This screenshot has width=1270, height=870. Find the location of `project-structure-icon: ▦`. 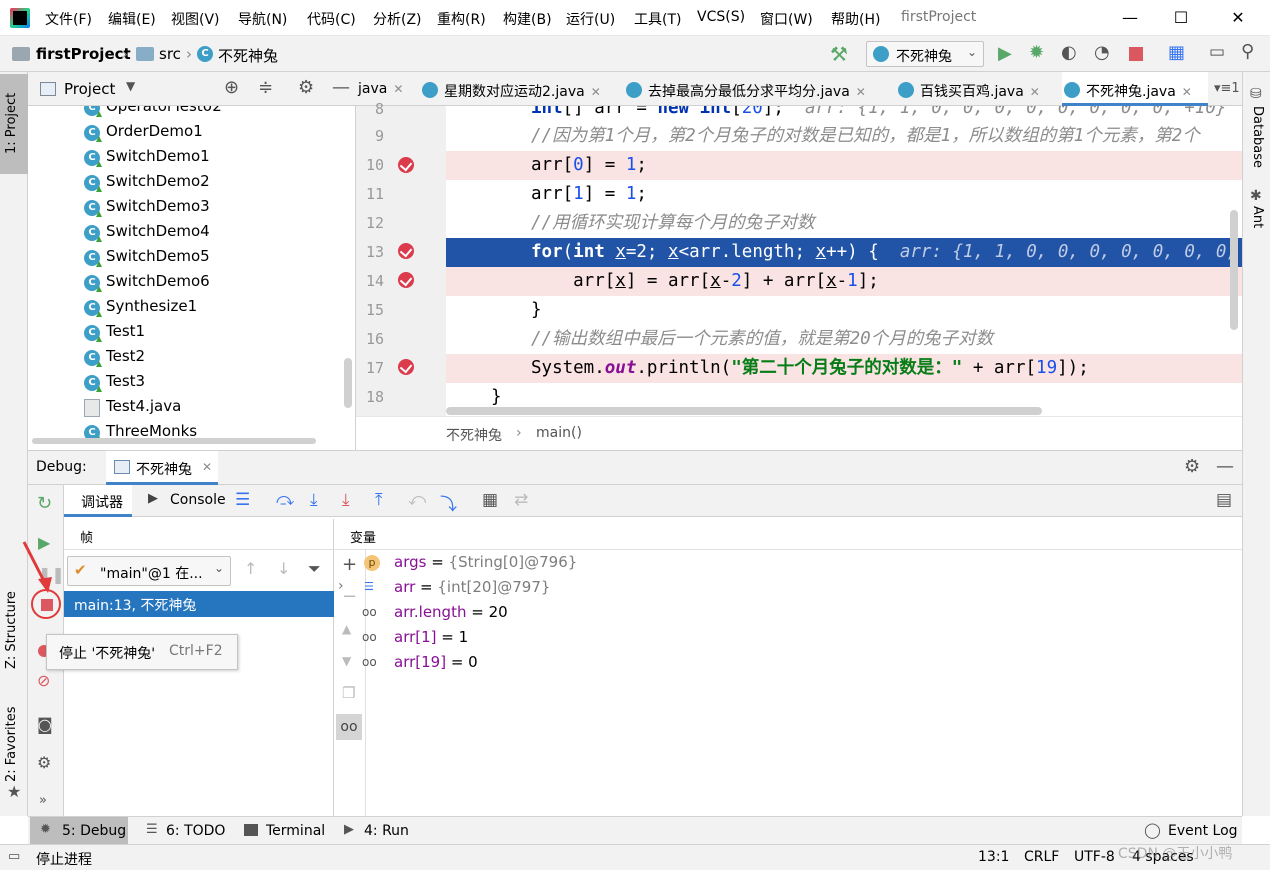

project-structure-icon: ▦ is located at coordinates (1176, 52).